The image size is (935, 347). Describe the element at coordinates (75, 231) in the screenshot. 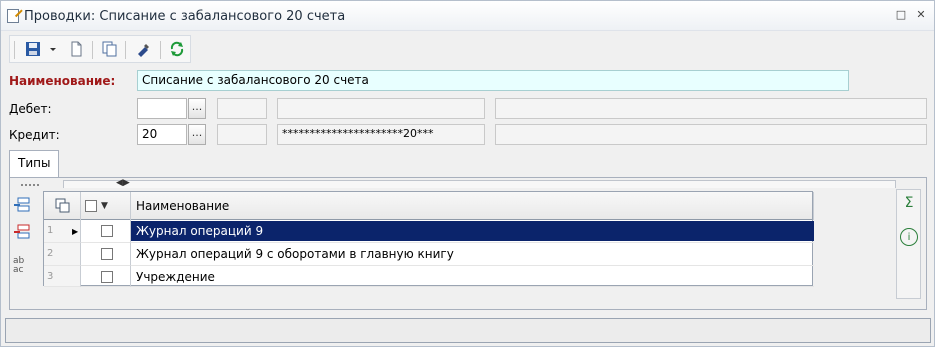

I see `current-row-icon: ▶` at that location.